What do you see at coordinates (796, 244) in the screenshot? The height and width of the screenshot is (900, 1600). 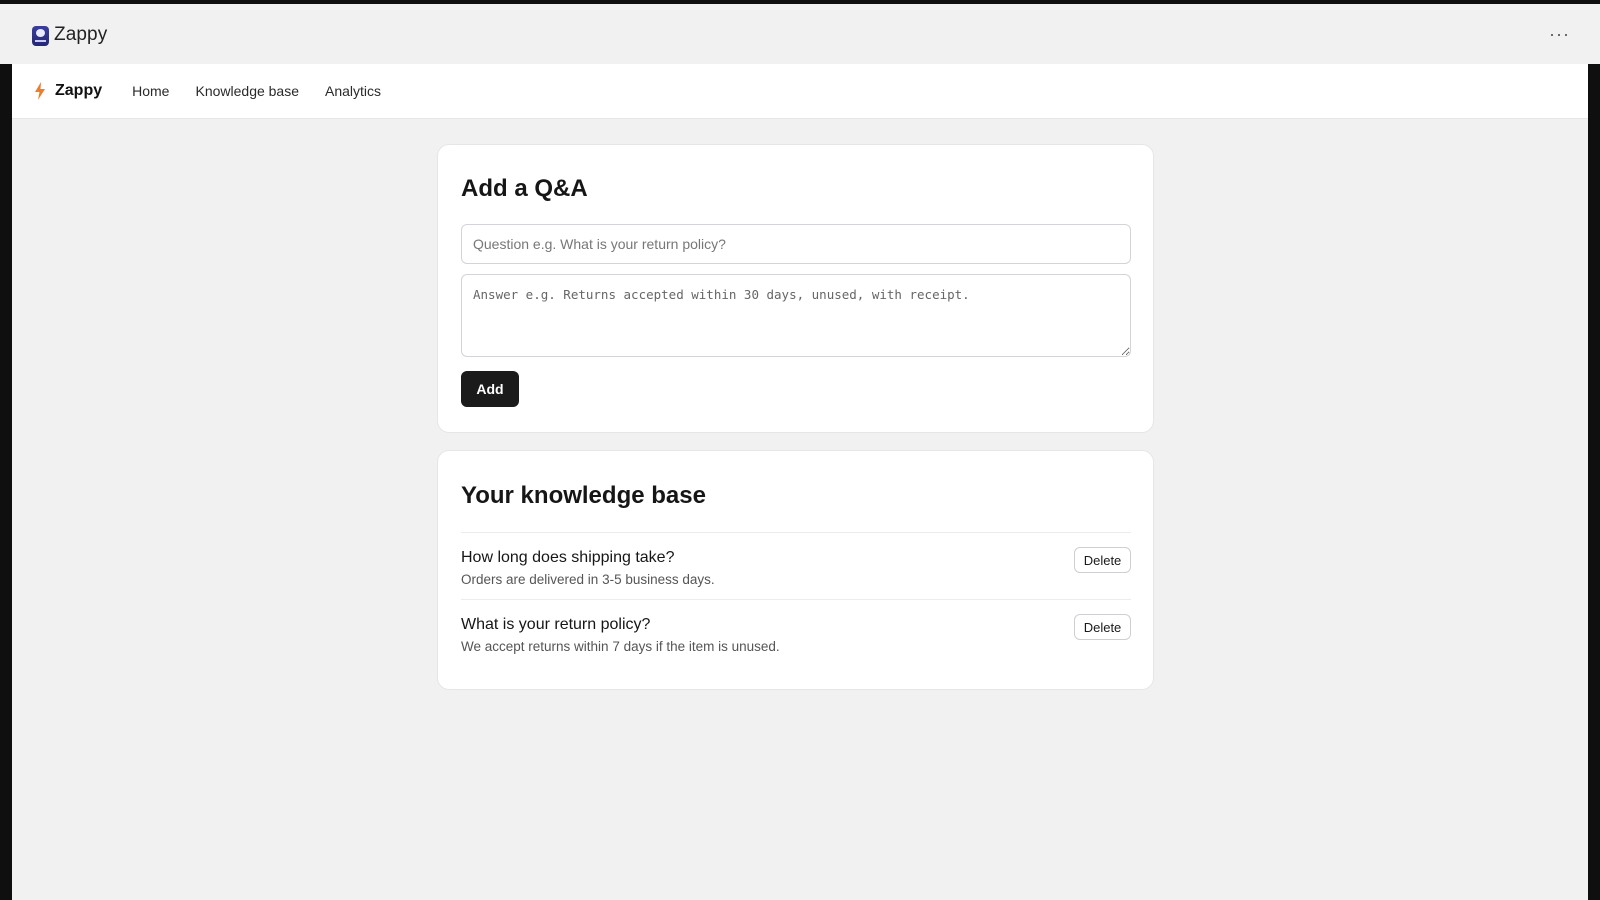 I see `question-input` at bounding box center [796, 244].